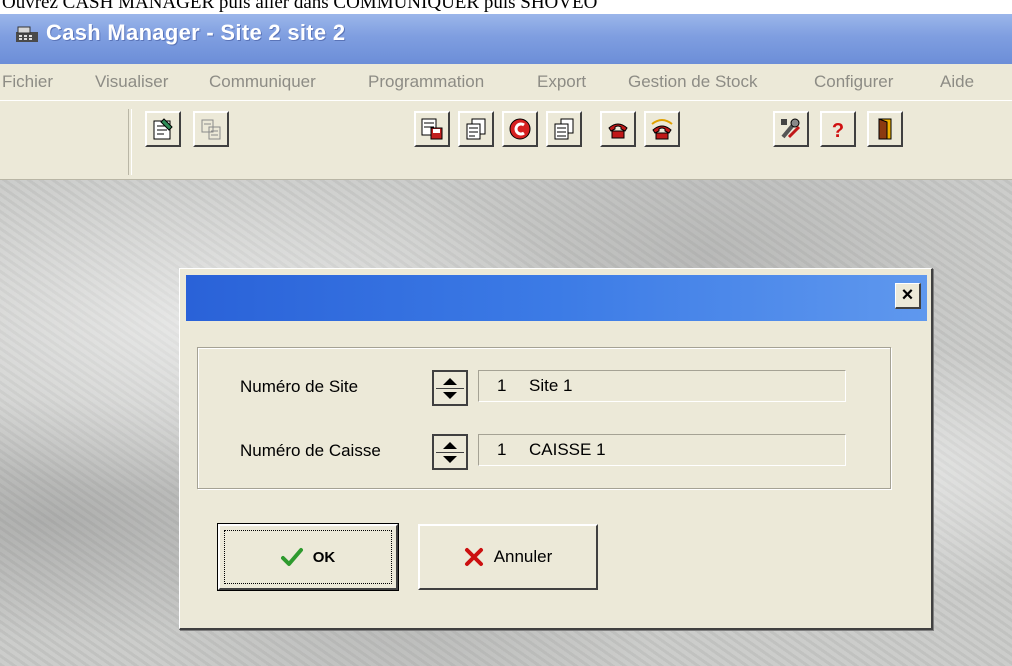 The width and height of the screenshot is (1012, 666). I want to click on tools-icon, so click(791, 128).